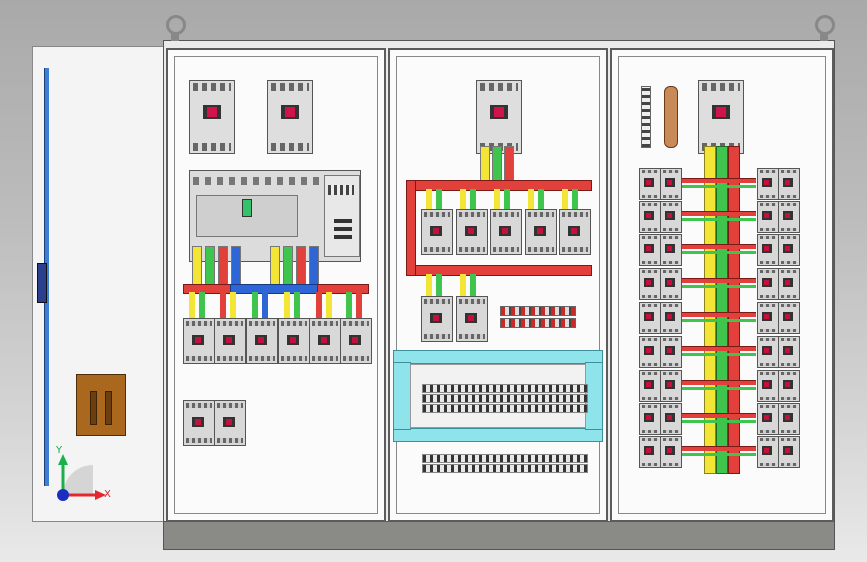 This screenshot has width=867, height=562. I want to click on document-pocket, so click(101, 405).